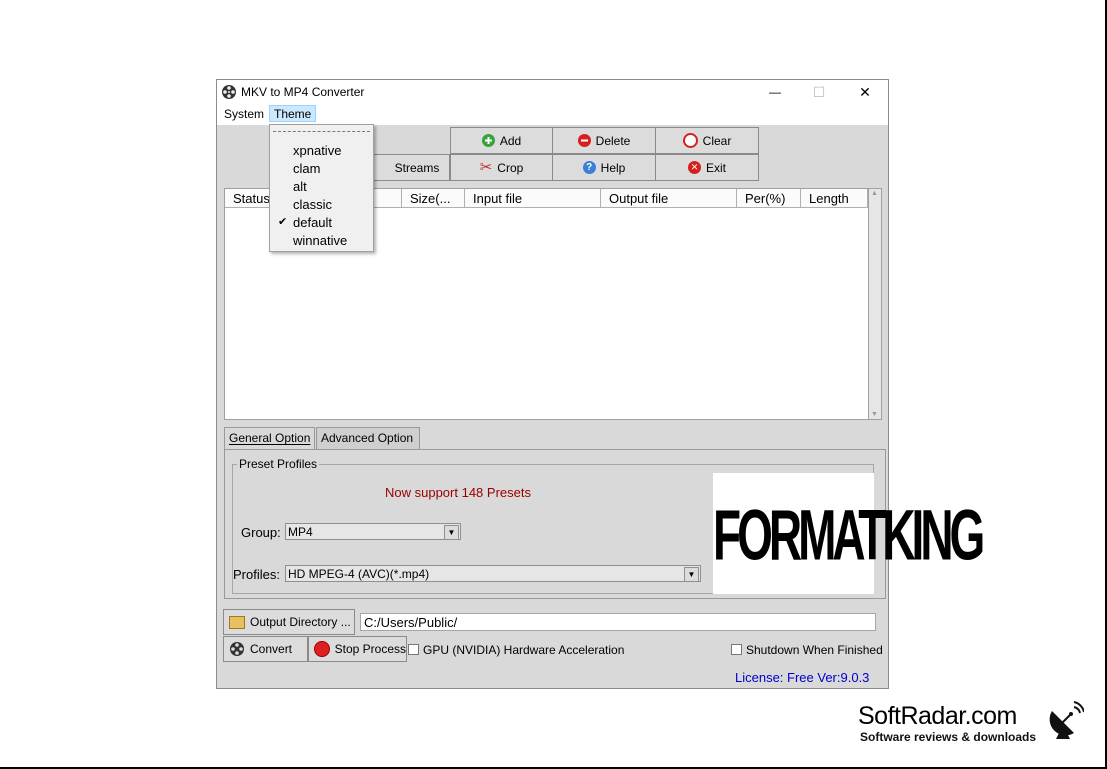  I want to click on delete-icon, so click(584, 140).